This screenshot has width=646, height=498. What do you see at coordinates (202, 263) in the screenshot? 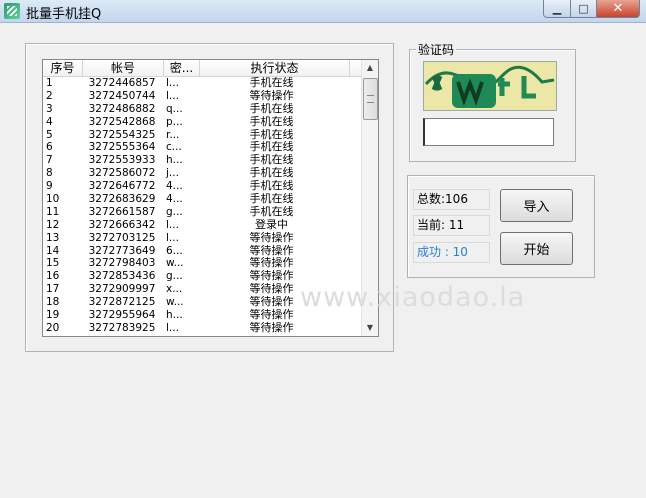
I see `table-row: 15 3272798403 w... 等待操作` at bounding box center [202, 263].